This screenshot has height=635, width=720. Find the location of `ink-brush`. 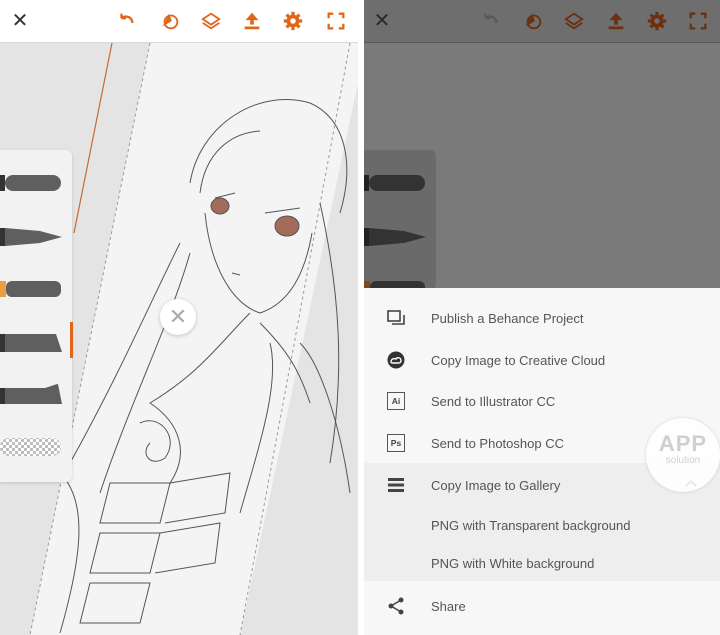

ink-brush is located at coordinates (31, 395).